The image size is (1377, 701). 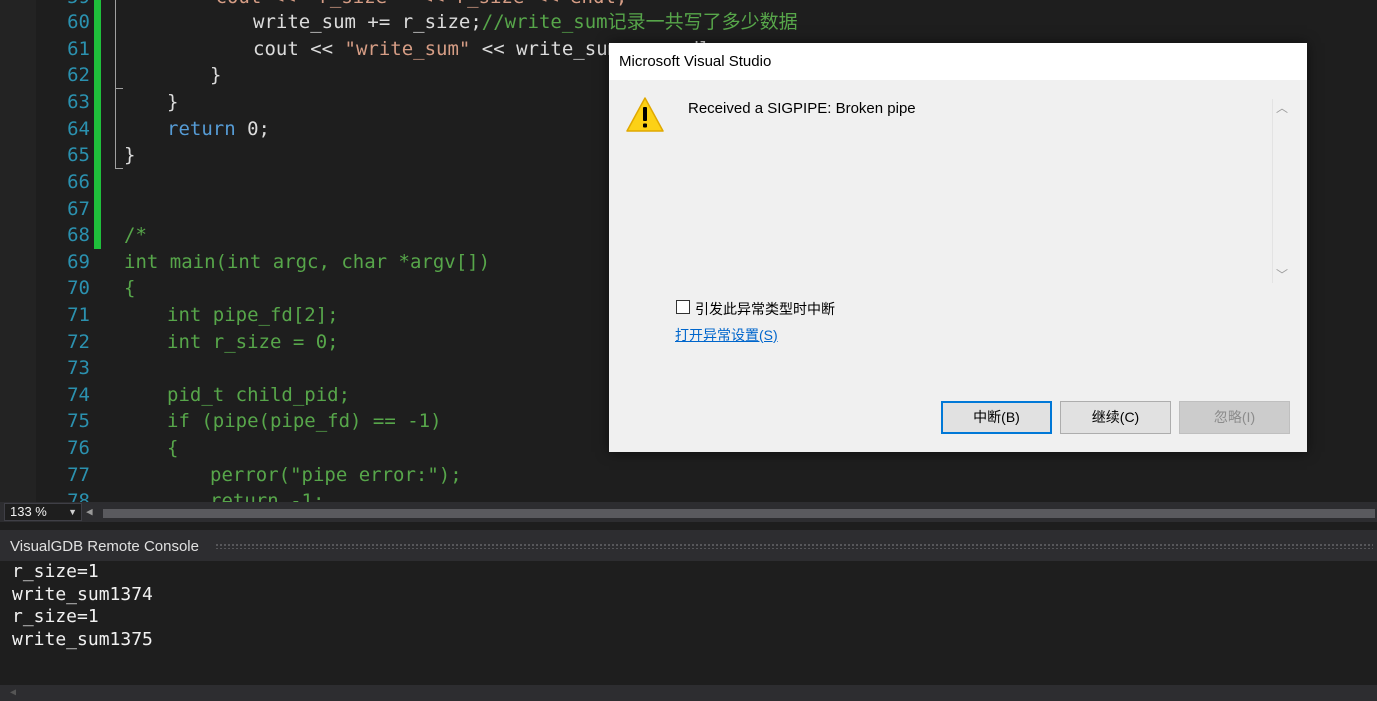 What do you see at coordinates (78, 22) in the screenshot?
I see `line-number: 60` at bounding box center [78, 22].